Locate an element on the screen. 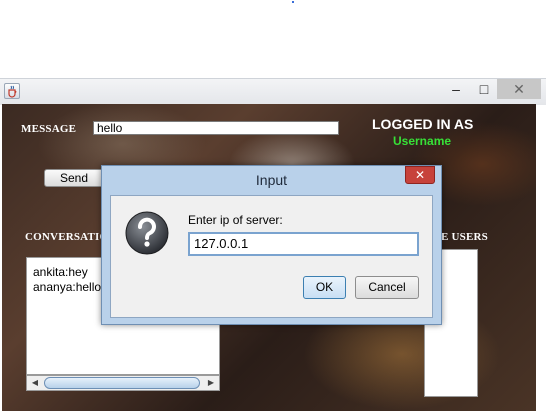 Image resolution: width=546 pixels, height=411 pixels. dialog-title: Input is located at coordinates (271, 180).